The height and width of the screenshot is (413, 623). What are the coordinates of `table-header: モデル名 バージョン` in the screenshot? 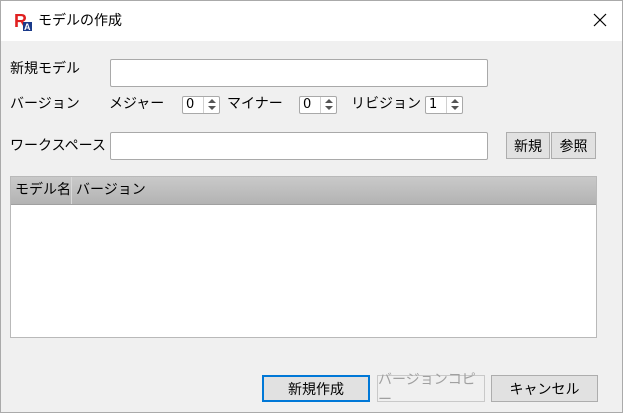 It's located at (303, 191).